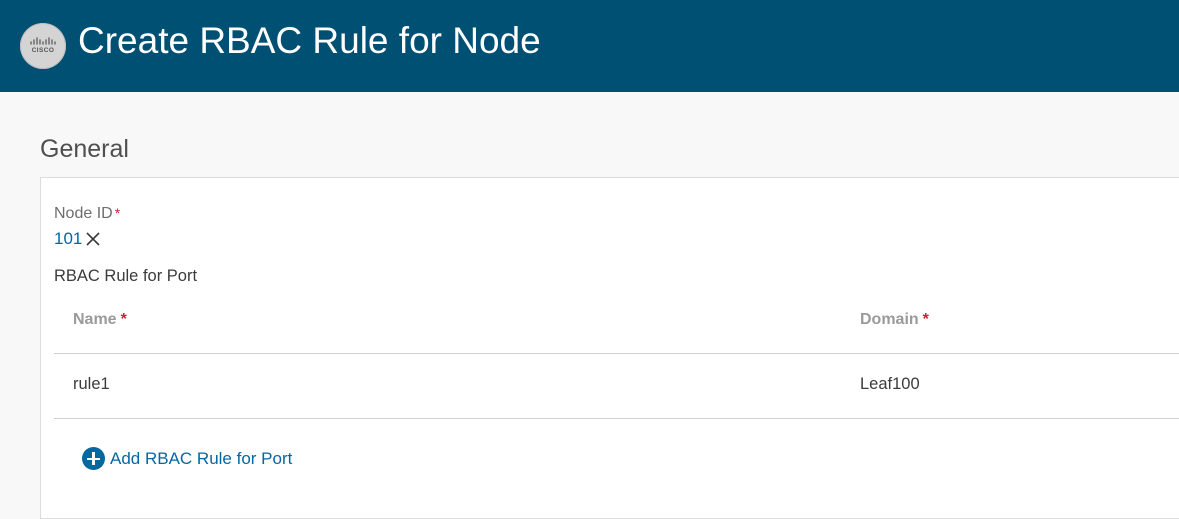 This screenshot has width=1179, height=519. Describe the element at coordinates (93, 458) in the screenshot. I see `plus-circle-icon` at that location.